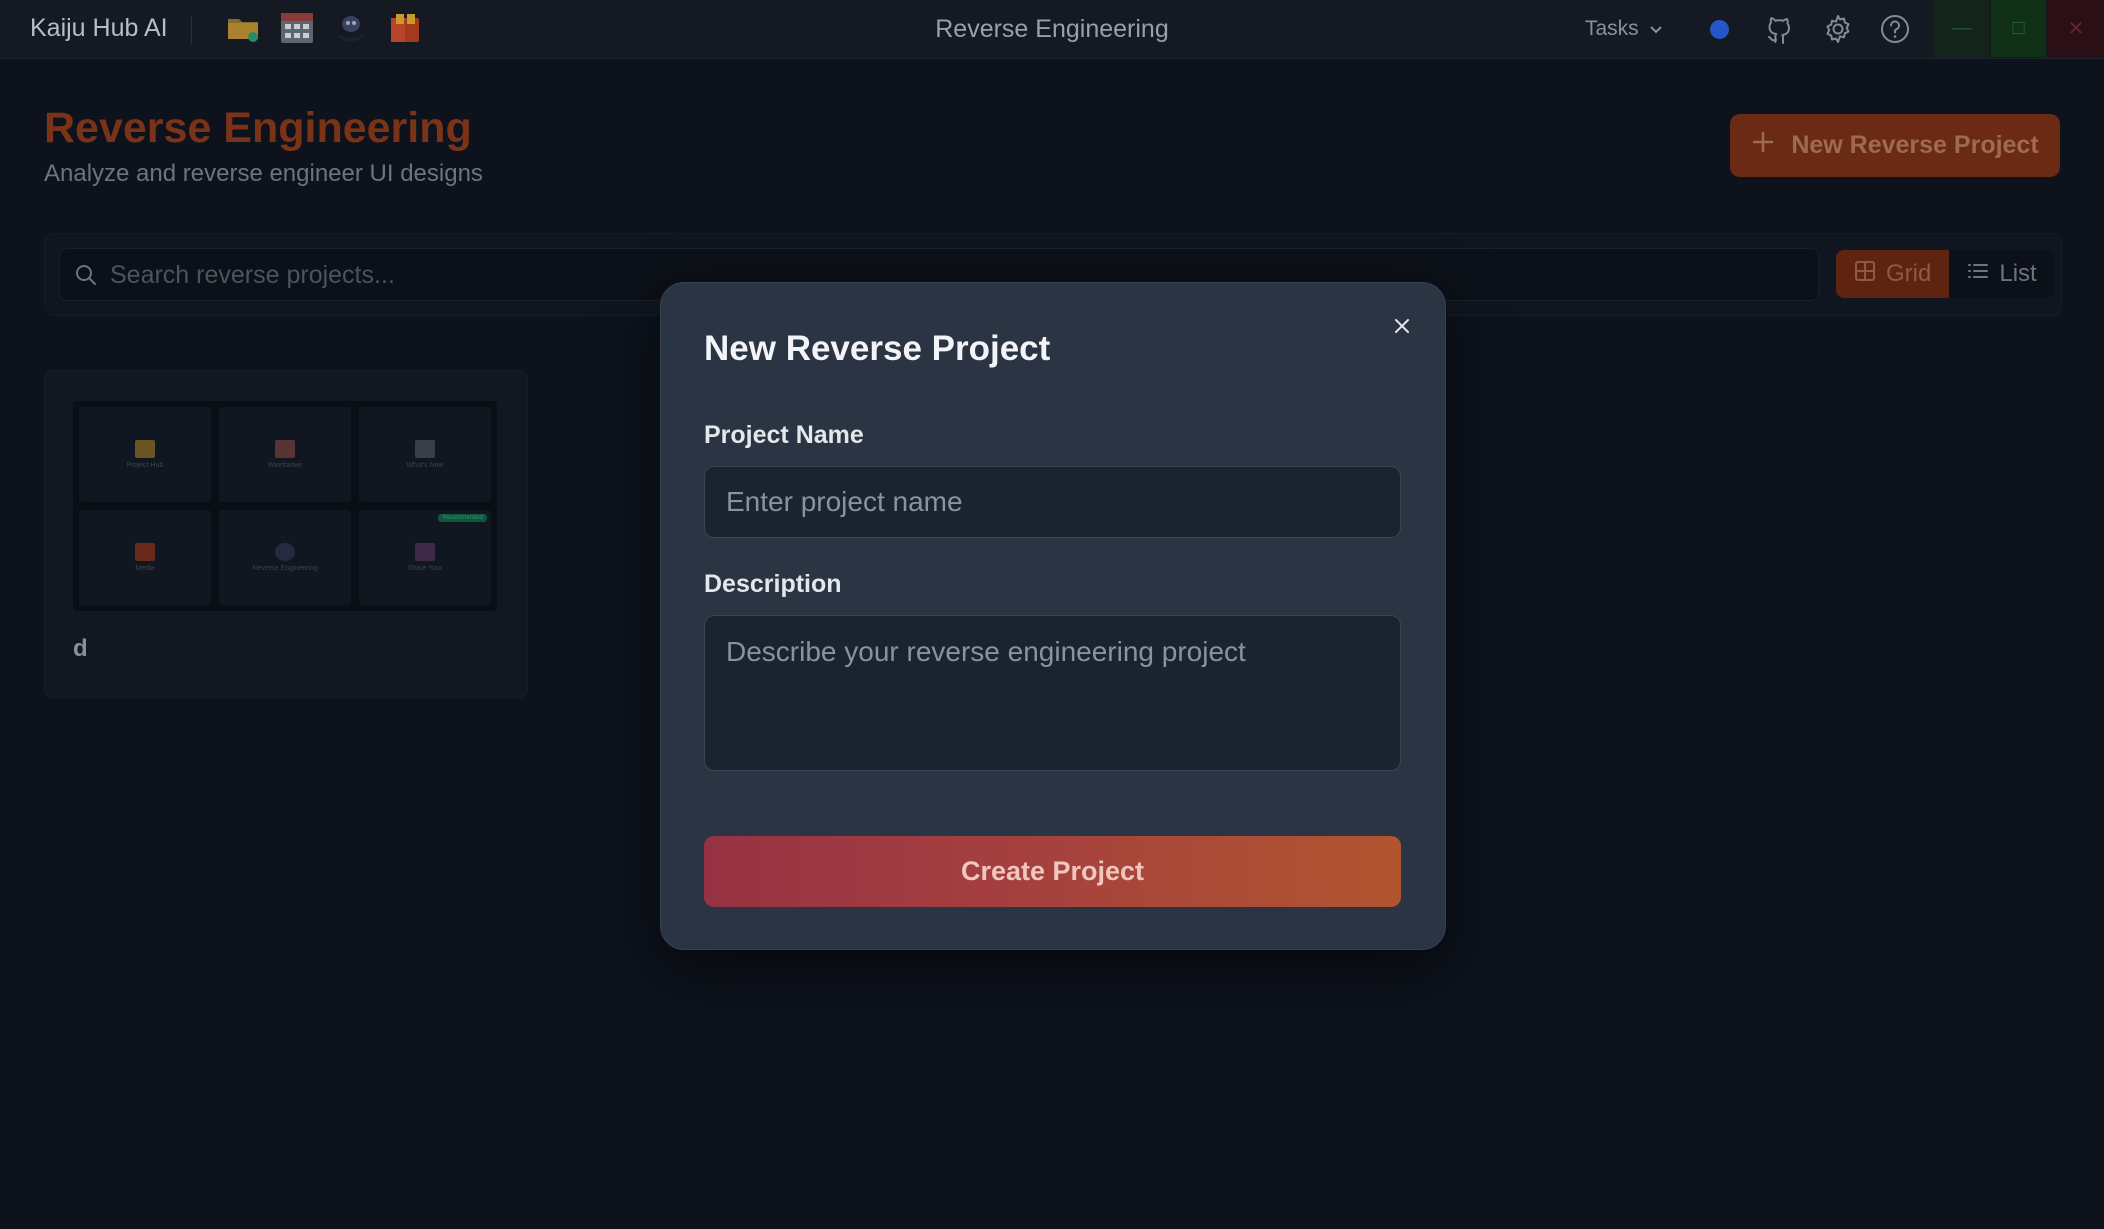 This screenshot has width=2104, height=1229. What do you see at coordinates (258, 128) in the screenshot?
I see `page-title: Reverse Engineering` at bounding box center [258, 128].